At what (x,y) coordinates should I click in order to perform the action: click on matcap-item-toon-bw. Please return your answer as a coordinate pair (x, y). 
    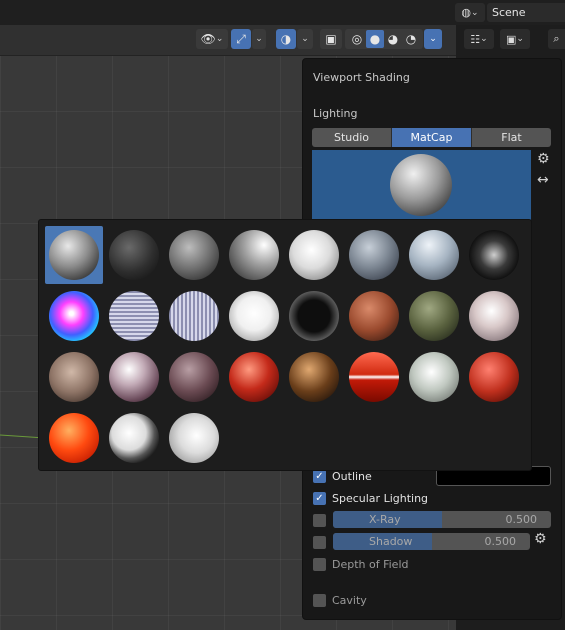
    Looking at the image, I should click on (134, 438).